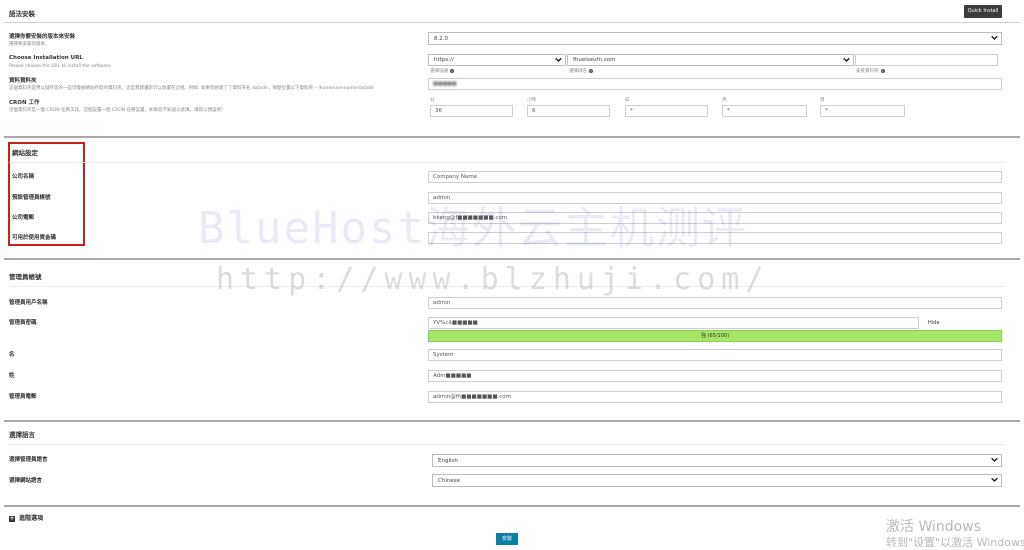  I want to click on cron-head-hour: 小時, so click(531, 100).